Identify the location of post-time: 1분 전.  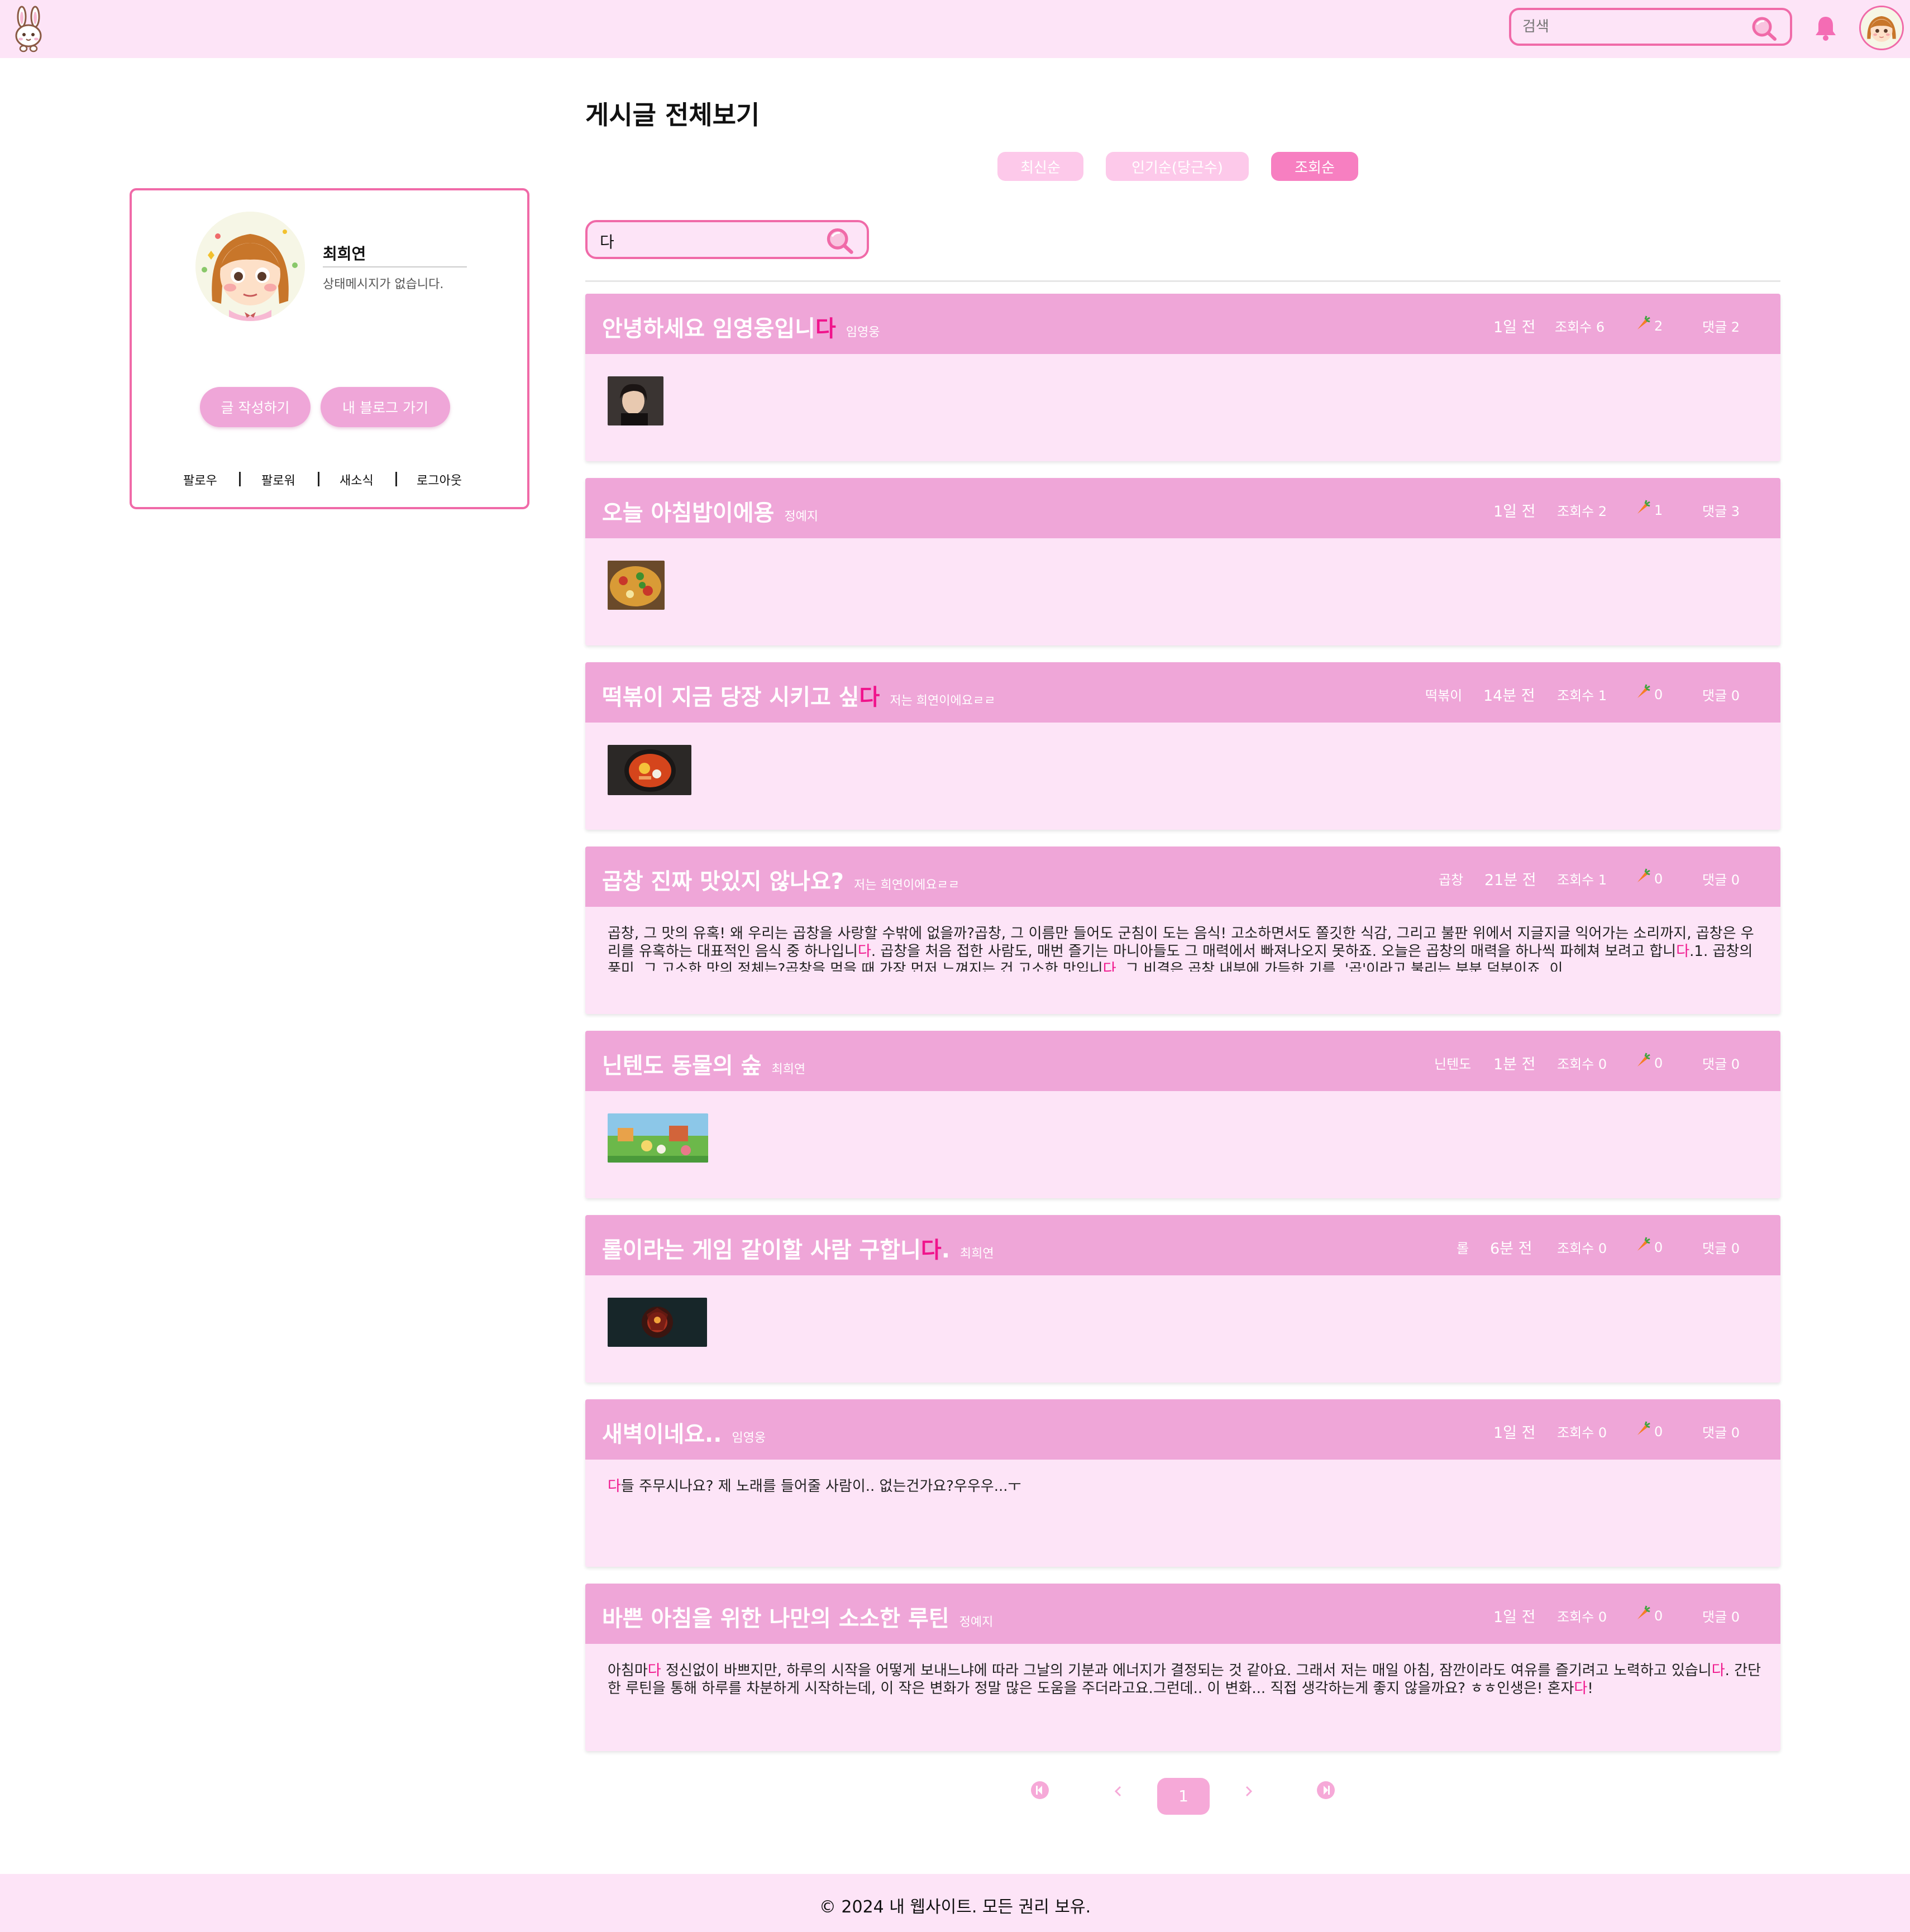
(1514, 1064).